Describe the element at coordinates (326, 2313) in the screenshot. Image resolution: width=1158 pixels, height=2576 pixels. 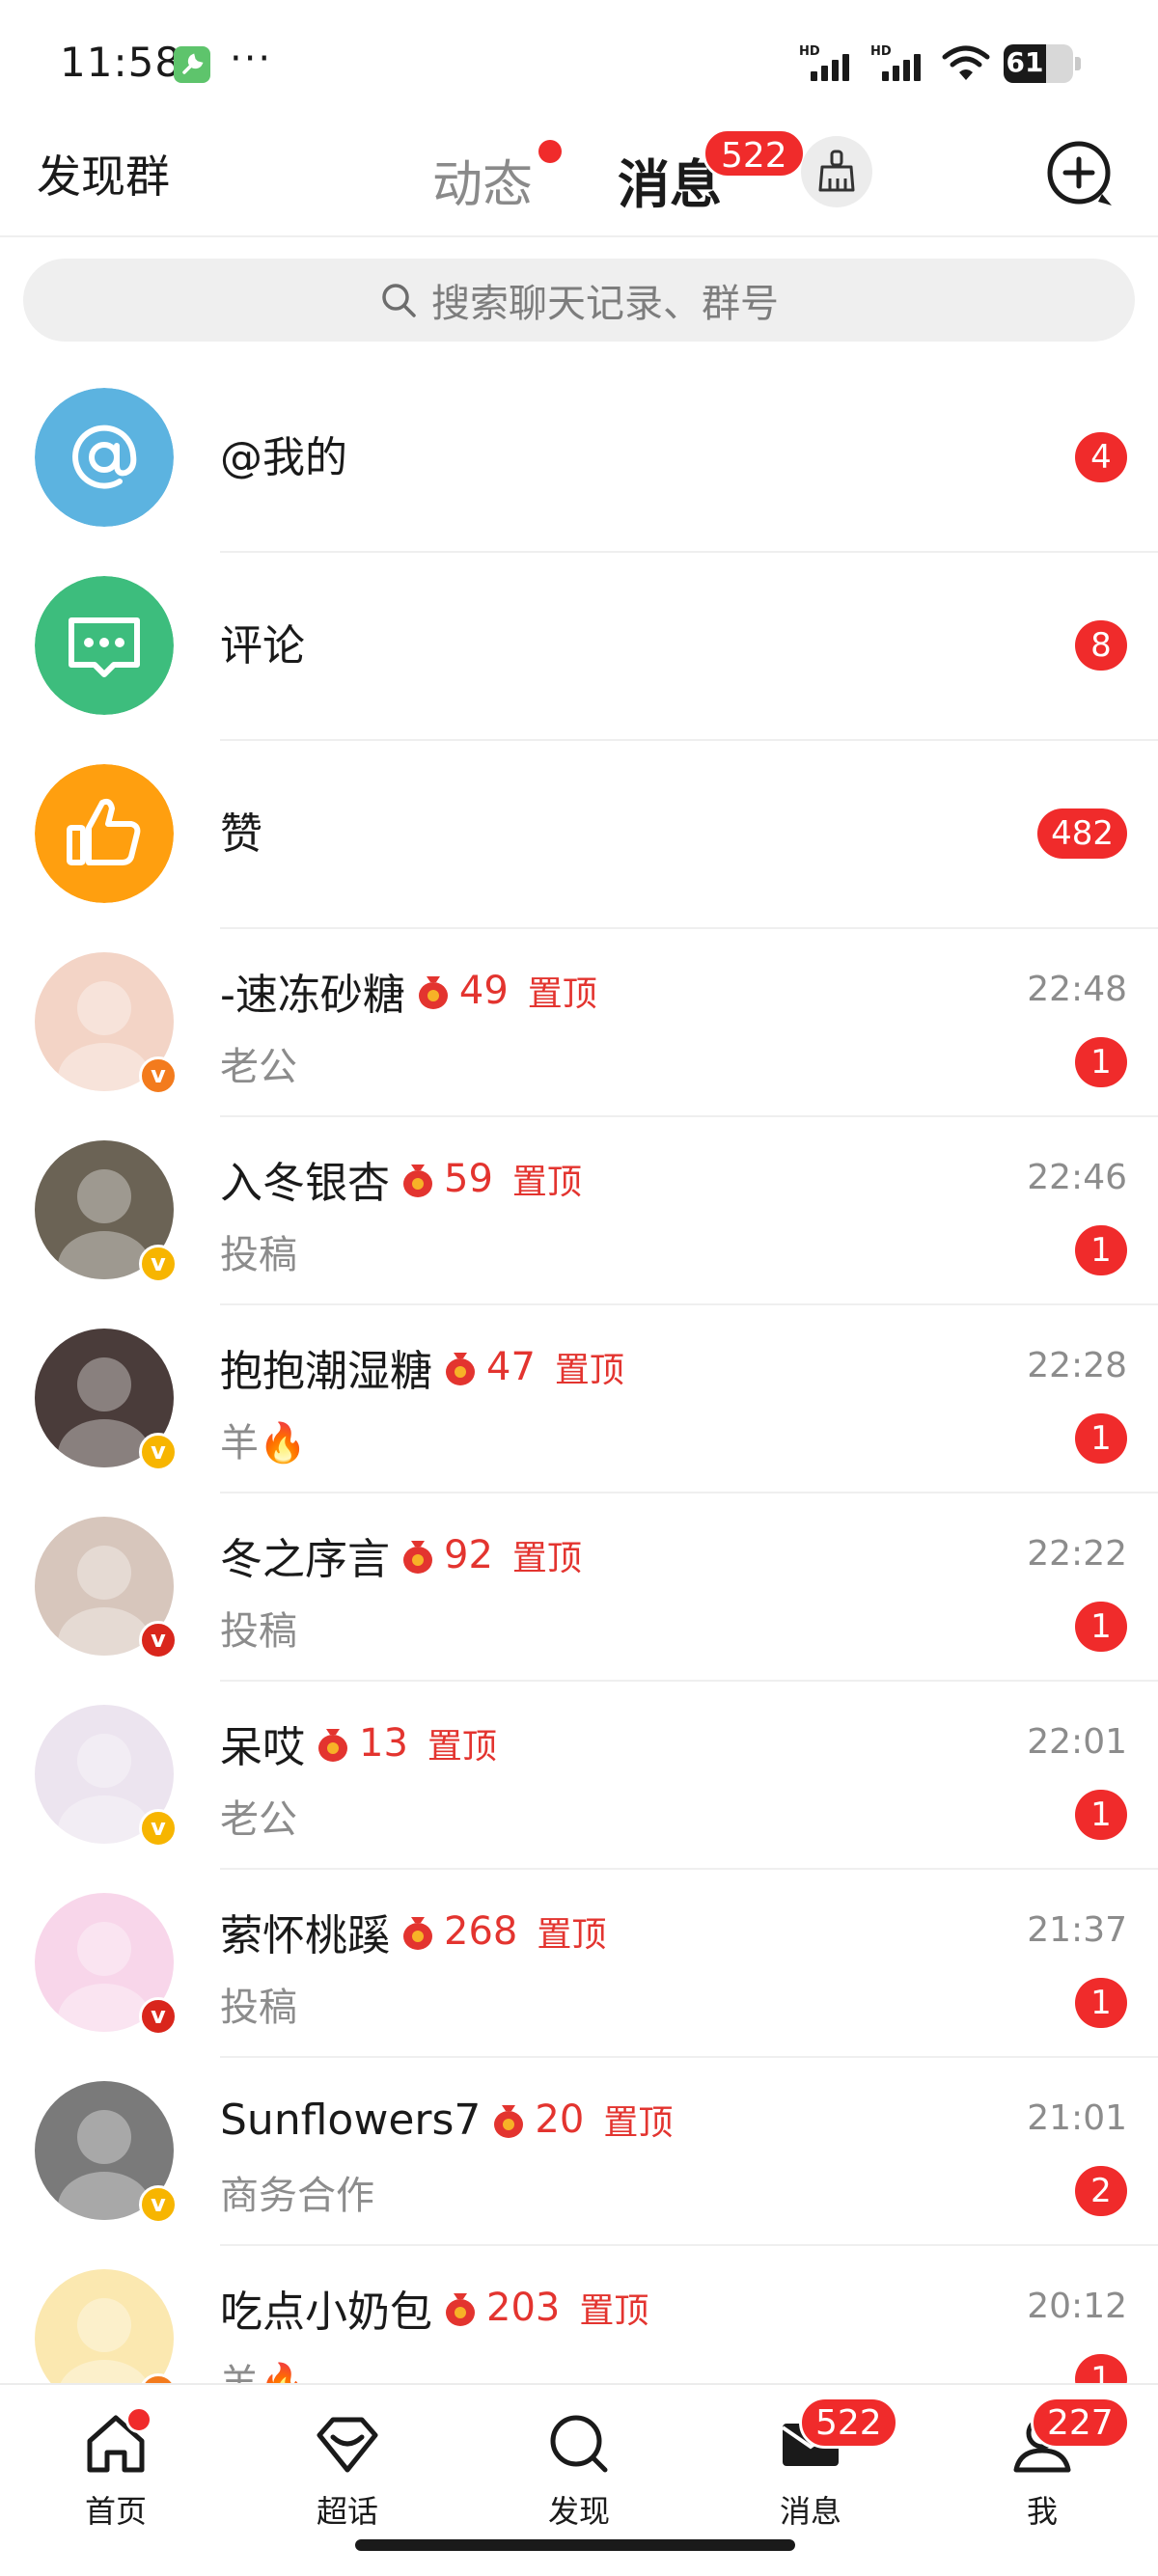
I see `chat-name: 吃点小奶包` at that location.